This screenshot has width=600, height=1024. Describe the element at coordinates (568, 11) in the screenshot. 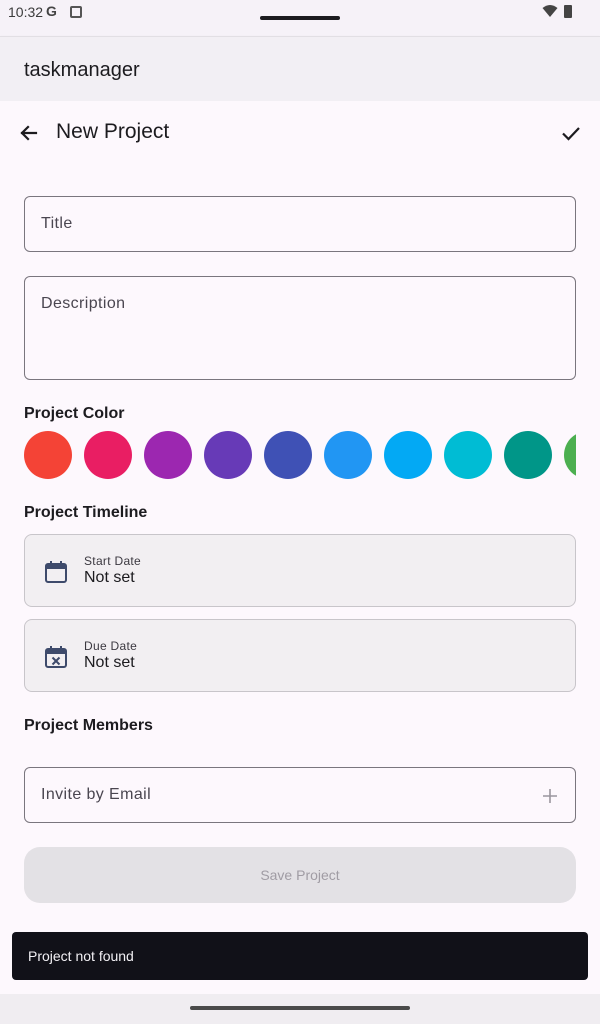

I see `battery-icon` at that location.